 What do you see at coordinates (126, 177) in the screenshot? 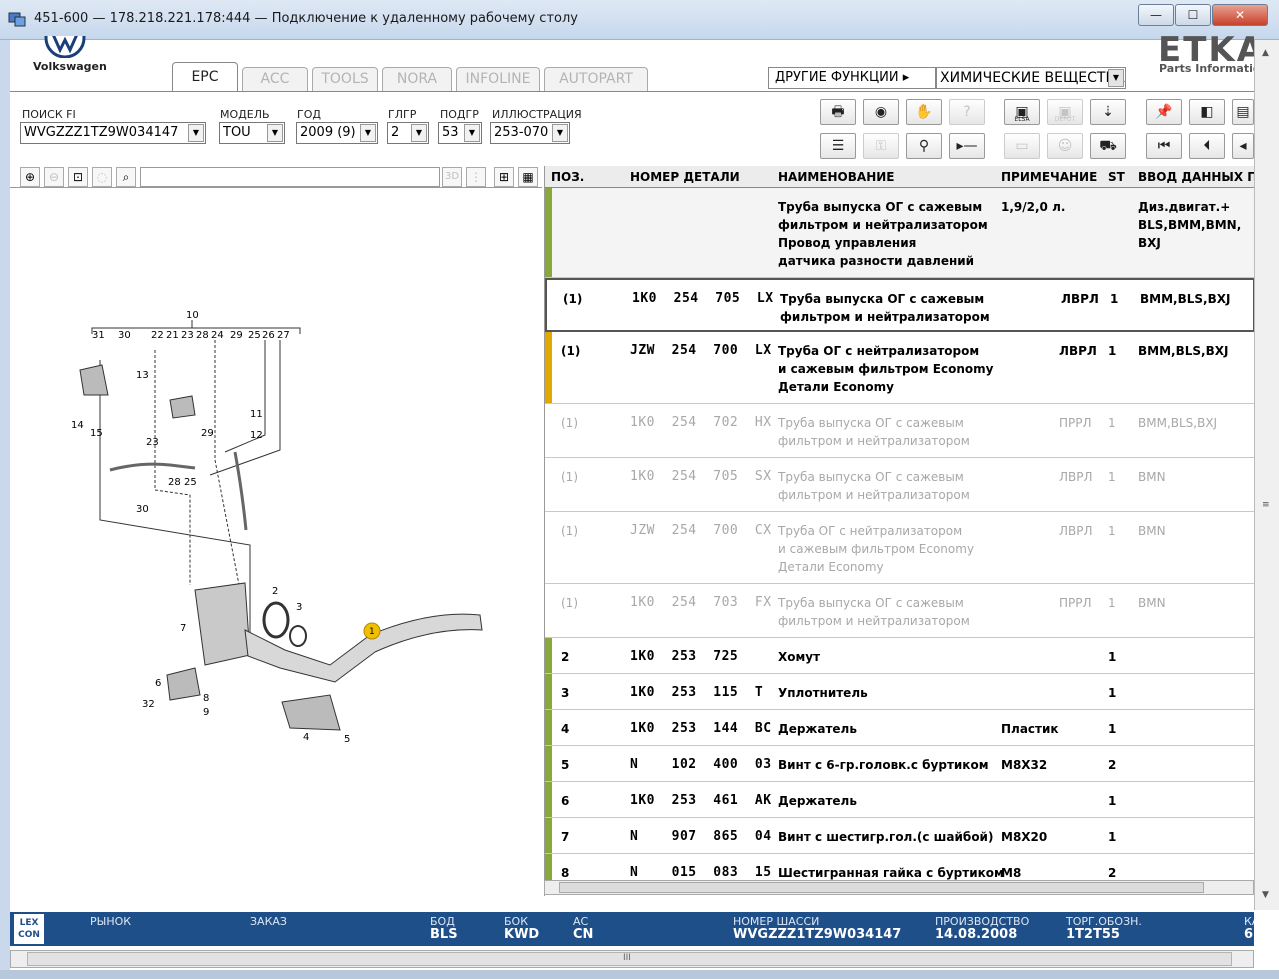
I see `search-icon: ⌕` at bounding box center [126, 177].